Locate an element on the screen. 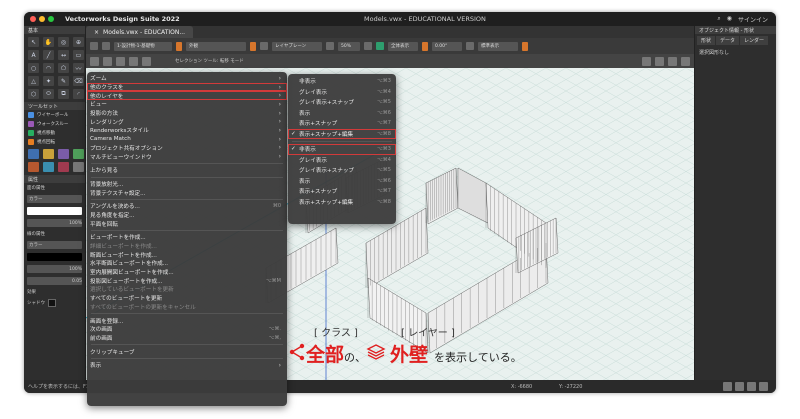  shadow-swatch is located at coordinates (52, 303).